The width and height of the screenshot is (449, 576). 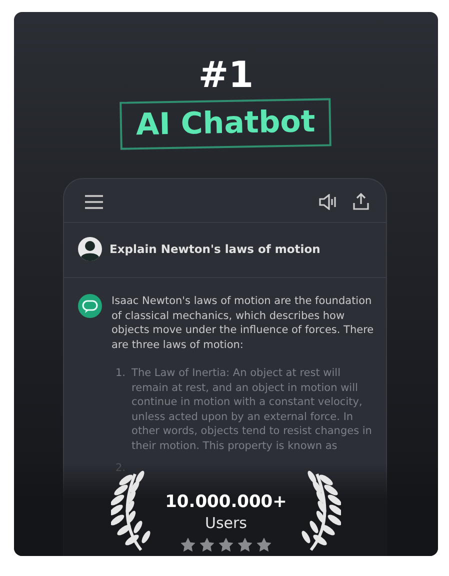 I want to click on user-count: 10.000.000+, so click(x=226, y=502).